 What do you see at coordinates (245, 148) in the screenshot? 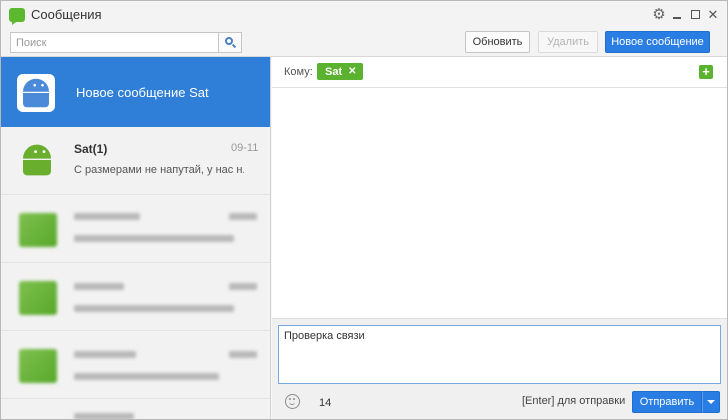
I see `message-date: 09-11` at bounding box center [245, 148].